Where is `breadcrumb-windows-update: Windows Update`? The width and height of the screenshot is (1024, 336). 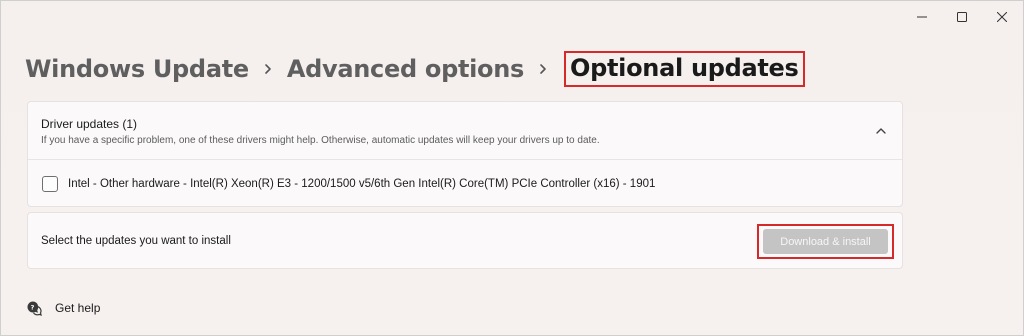 breadcrumb-windows-update: Windows Update is located at coordinates (137, 69).